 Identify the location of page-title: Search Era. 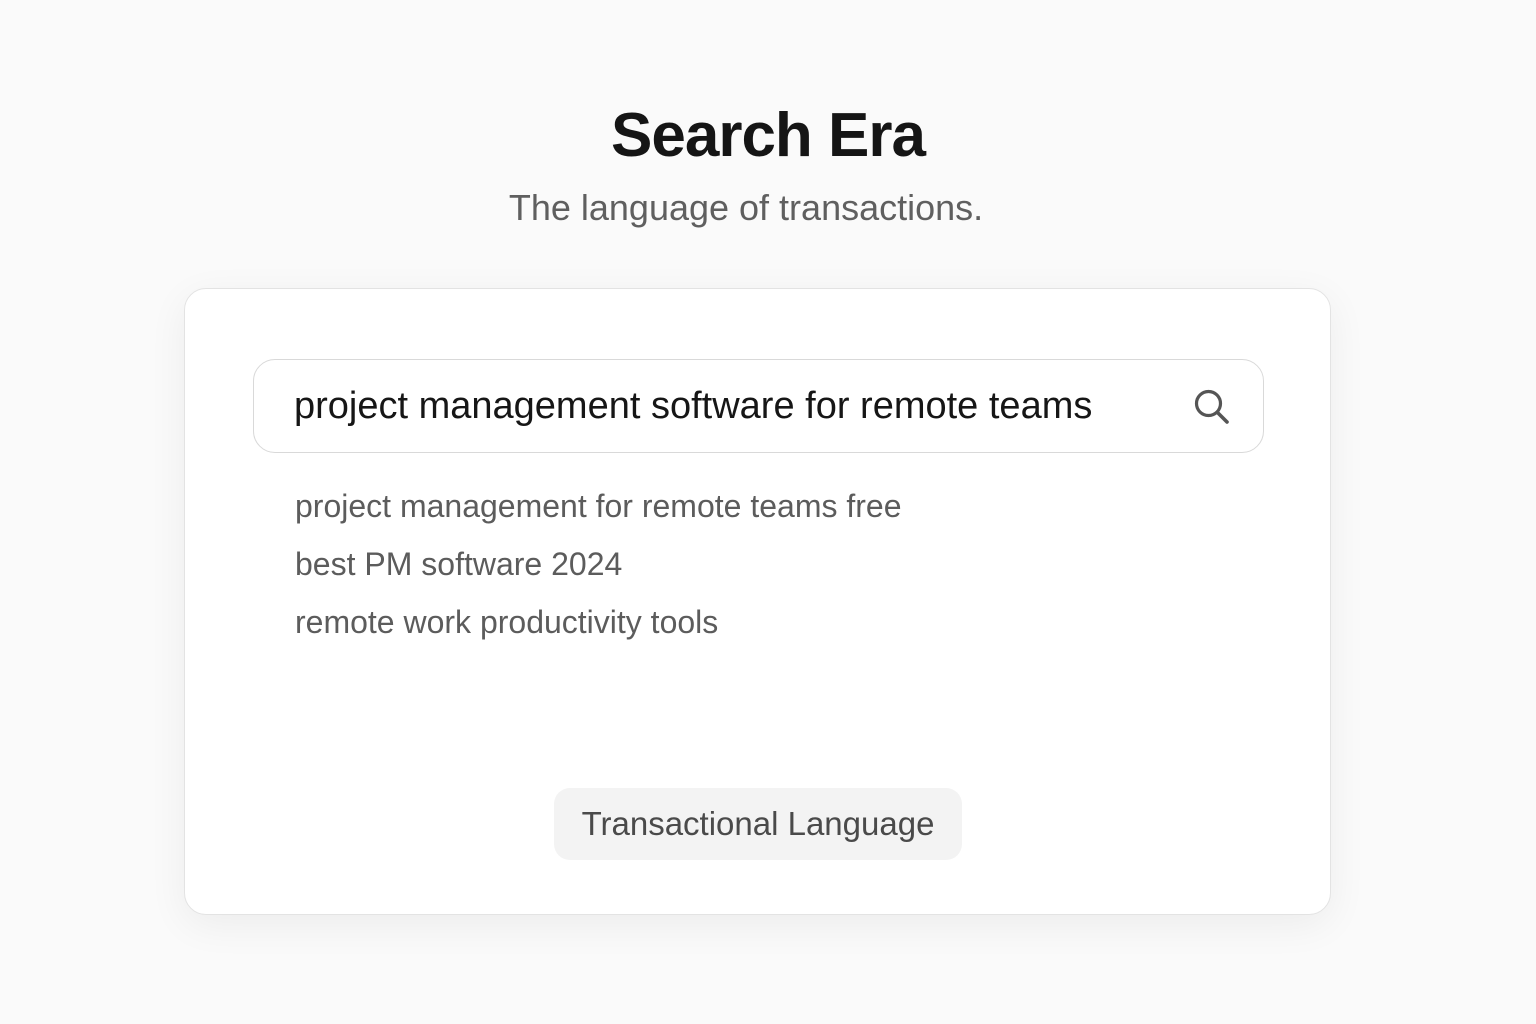
(768, 135).